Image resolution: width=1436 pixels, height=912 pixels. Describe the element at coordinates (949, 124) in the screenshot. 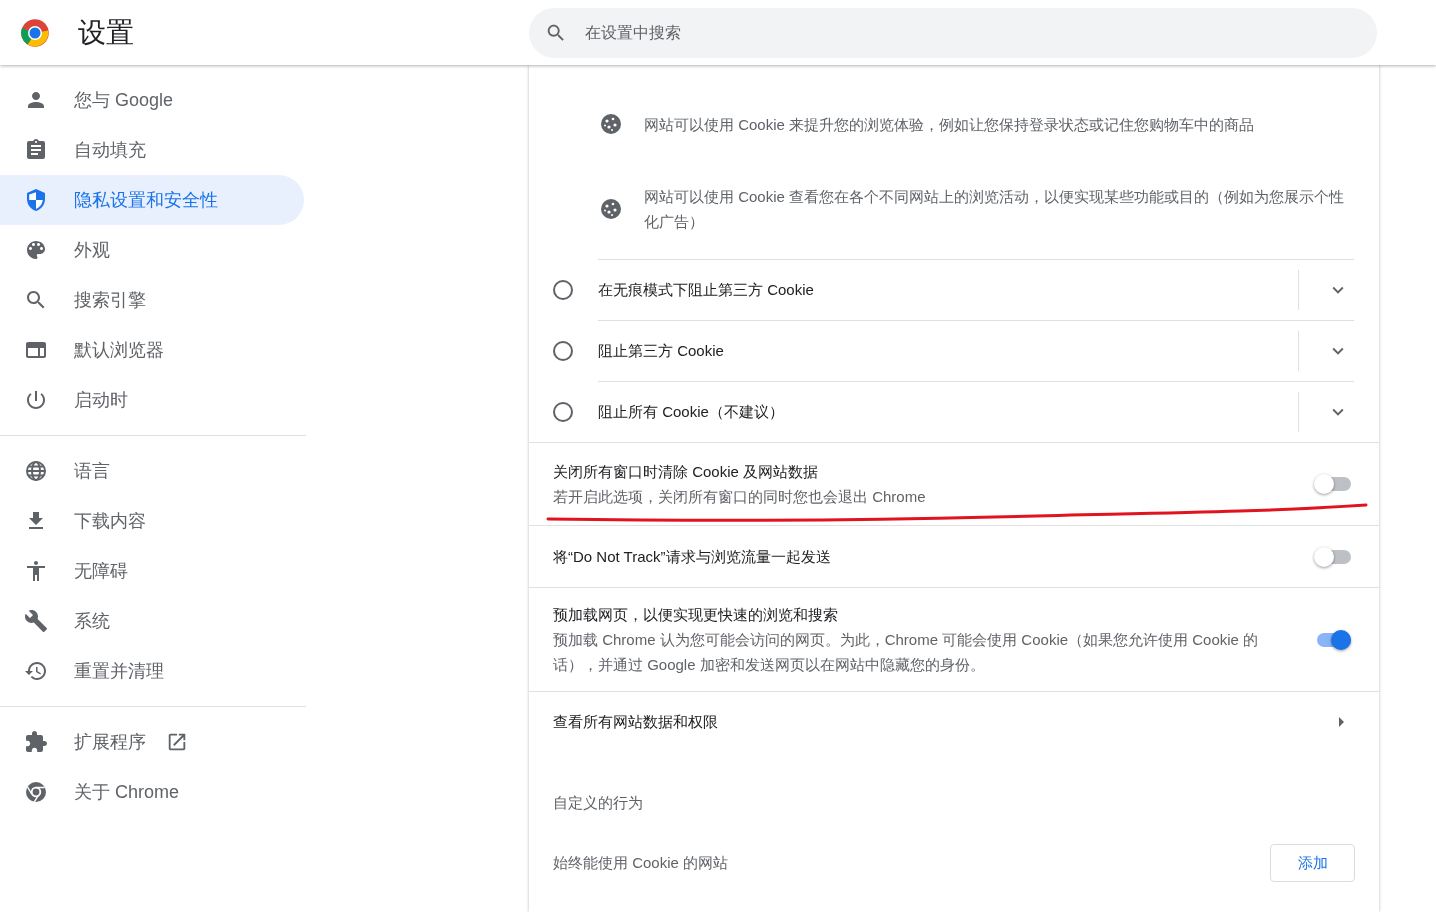

I see `cookie-info-text: 网站可以使用 Cookie 来提升您的浏览体验，例如让您保持登录状态或记住您购物车中的商品` at that location.